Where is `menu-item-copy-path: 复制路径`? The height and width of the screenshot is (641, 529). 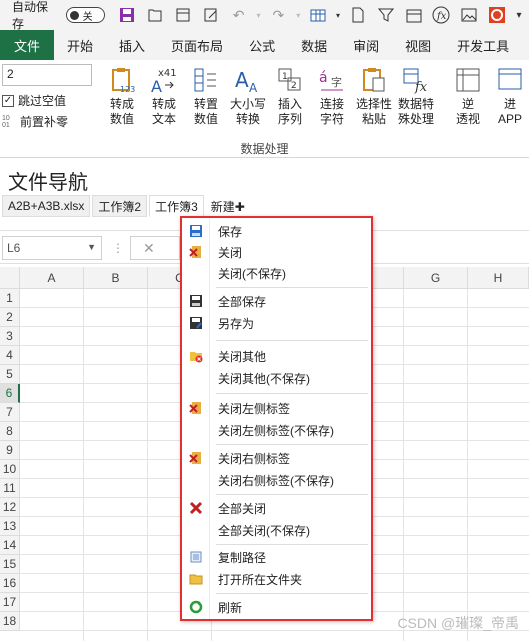 menu-item-copy-path: 复制路径 is located at coordinates (276, 557).